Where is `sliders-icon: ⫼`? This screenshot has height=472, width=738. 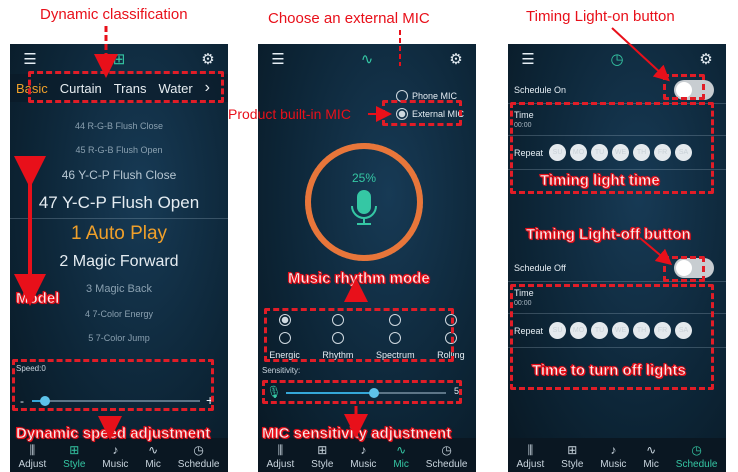
sliders-icon: ⫼ is located at coordinates (280, 450).